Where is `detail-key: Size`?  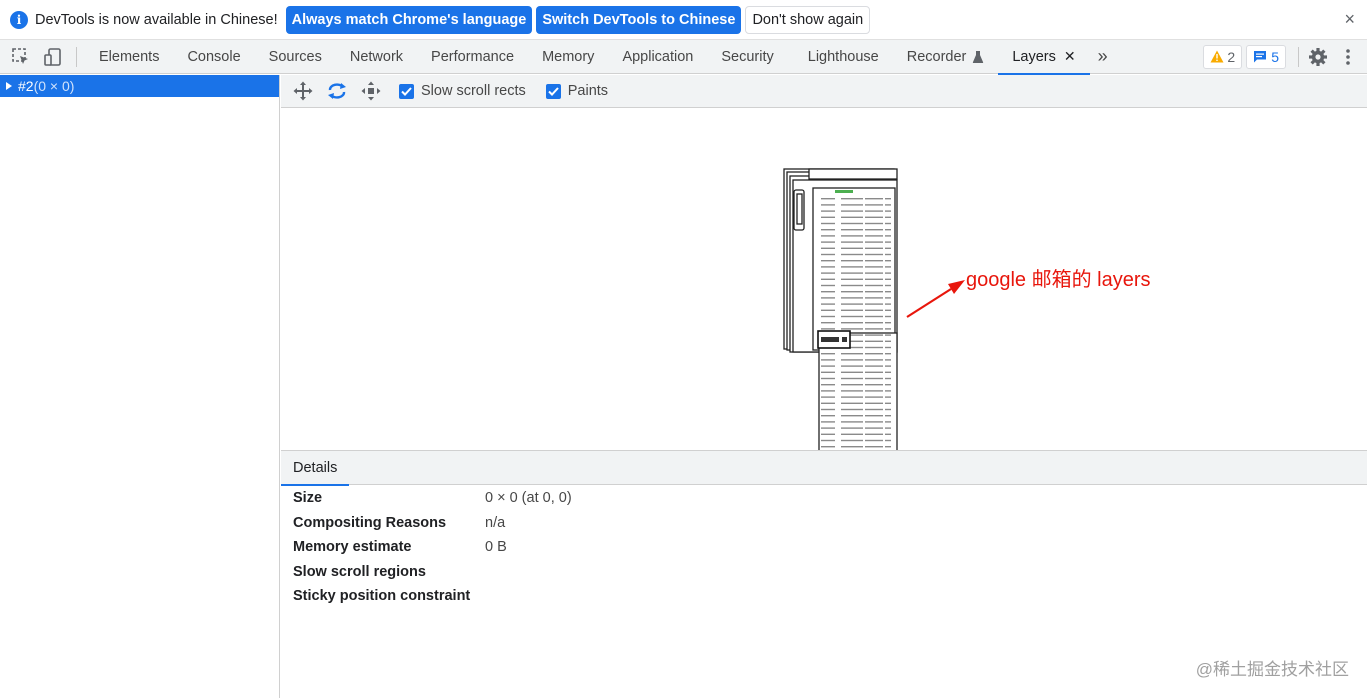 detail-key: Size is located at coordinates (308, 498).